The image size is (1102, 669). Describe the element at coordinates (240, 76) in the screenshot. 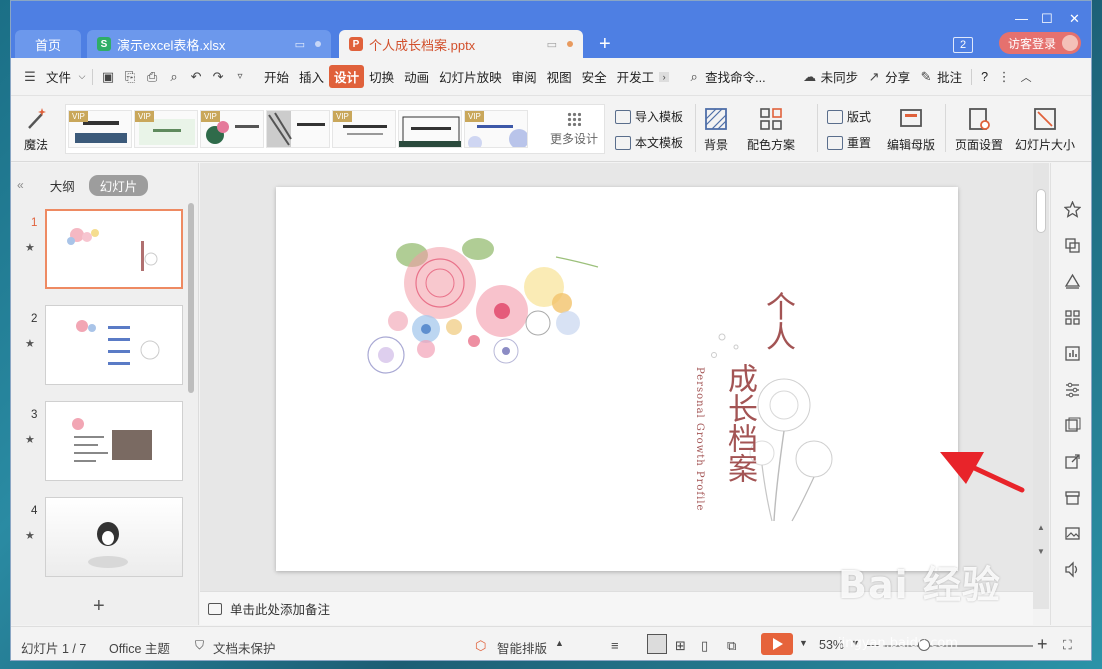

I see `customize-toolbar-icon: ▿` at that location.